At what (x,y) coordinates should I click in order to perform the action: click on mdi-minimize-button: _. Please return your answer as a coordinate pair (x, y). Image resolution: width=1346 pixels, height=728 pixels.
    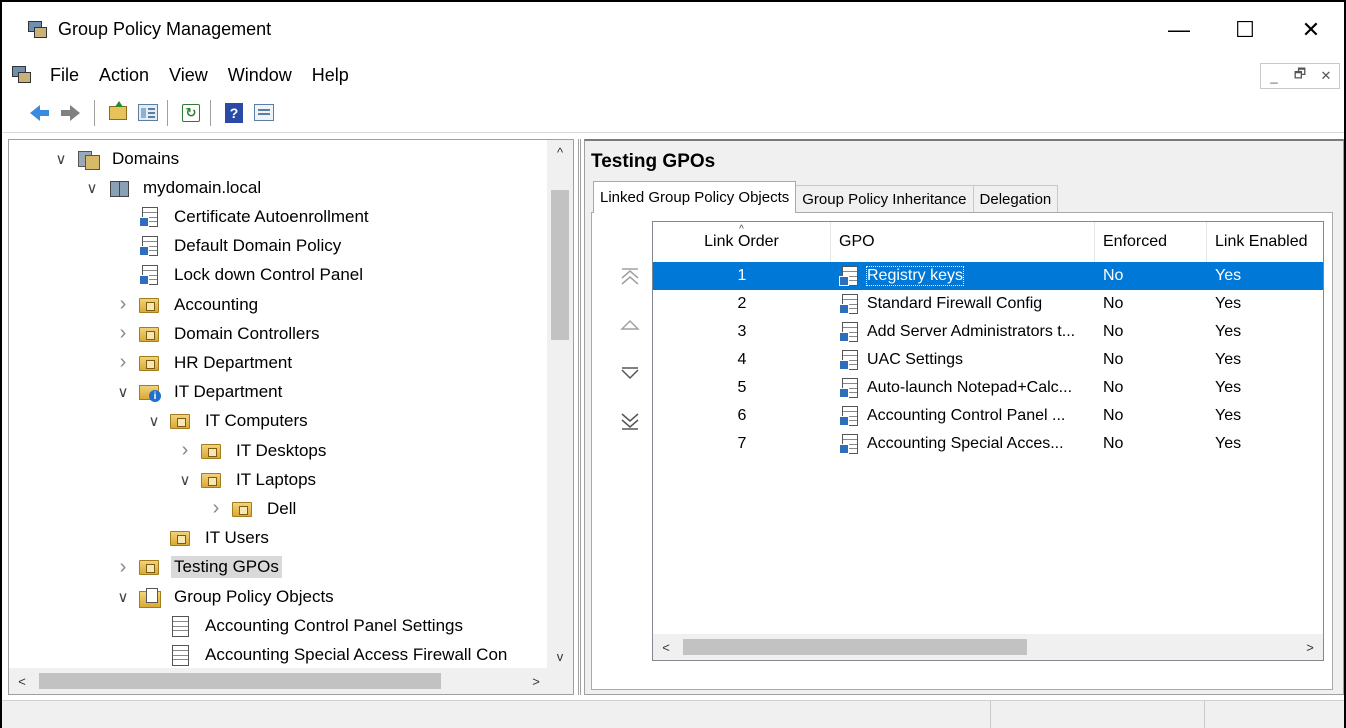
    Looking at the image, I should click on (1274, 76).